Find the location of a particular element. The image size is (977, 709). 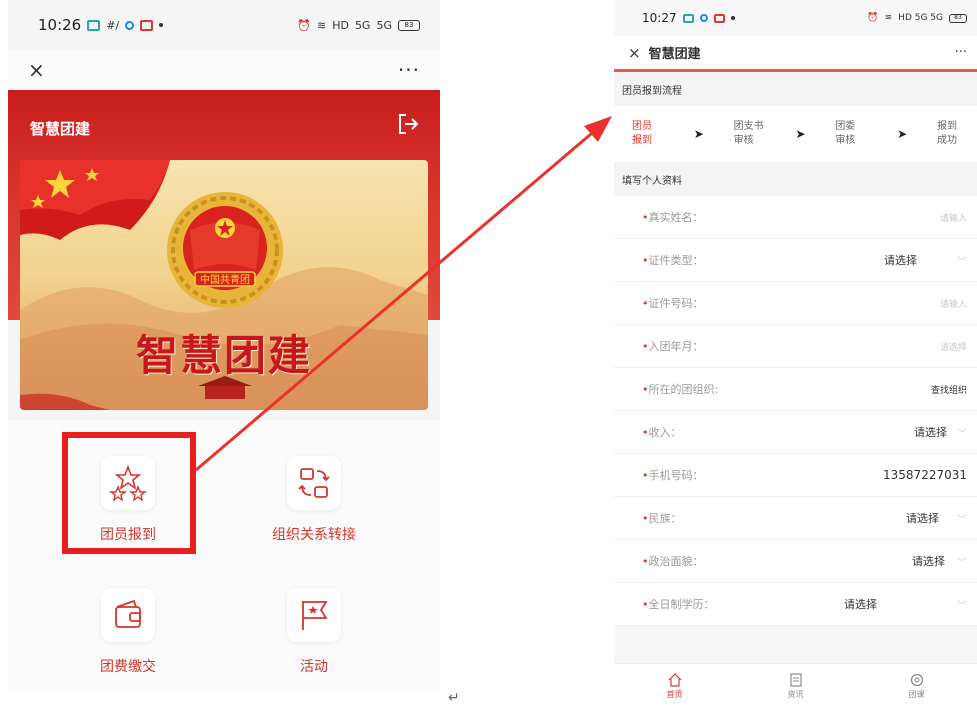

field-label: 真实姓名： is located at coordinates (676, 217).